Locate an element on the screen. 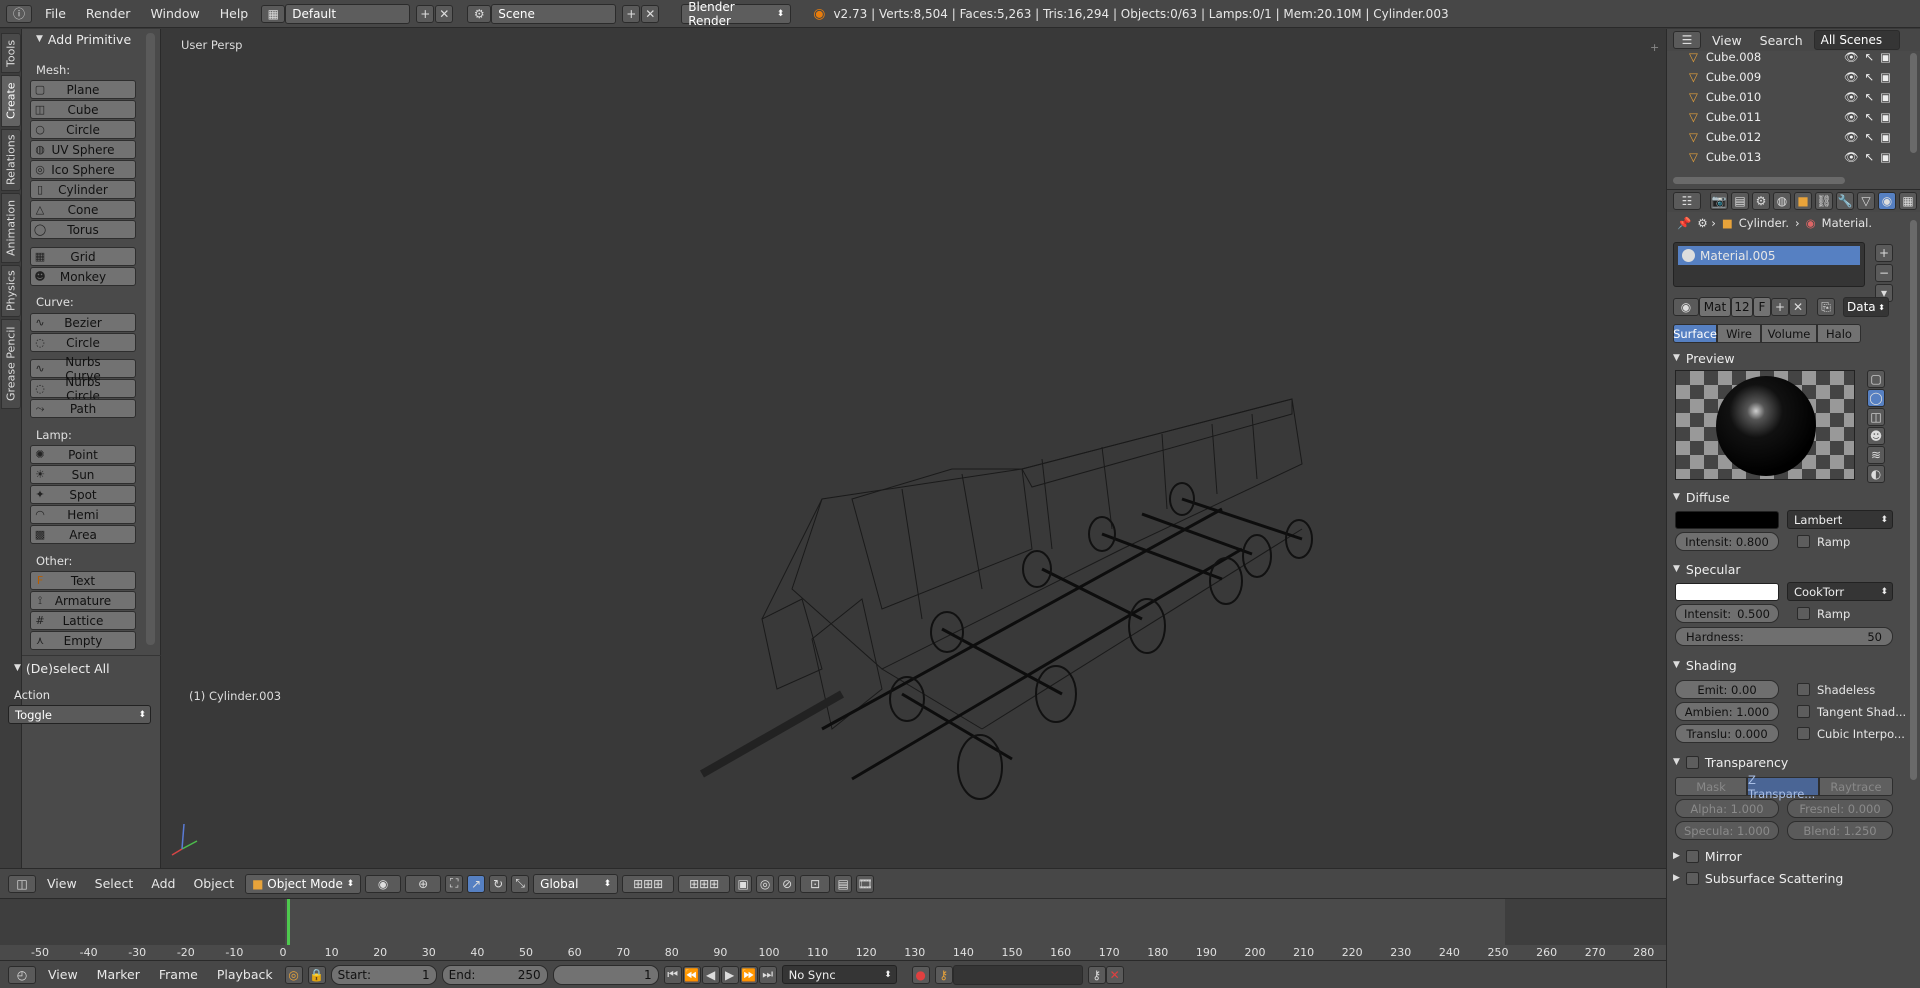 The height and width of the screenshot is (988, 1920). select-arrow-icon: ↖ is located at coordinates (1869, 117).